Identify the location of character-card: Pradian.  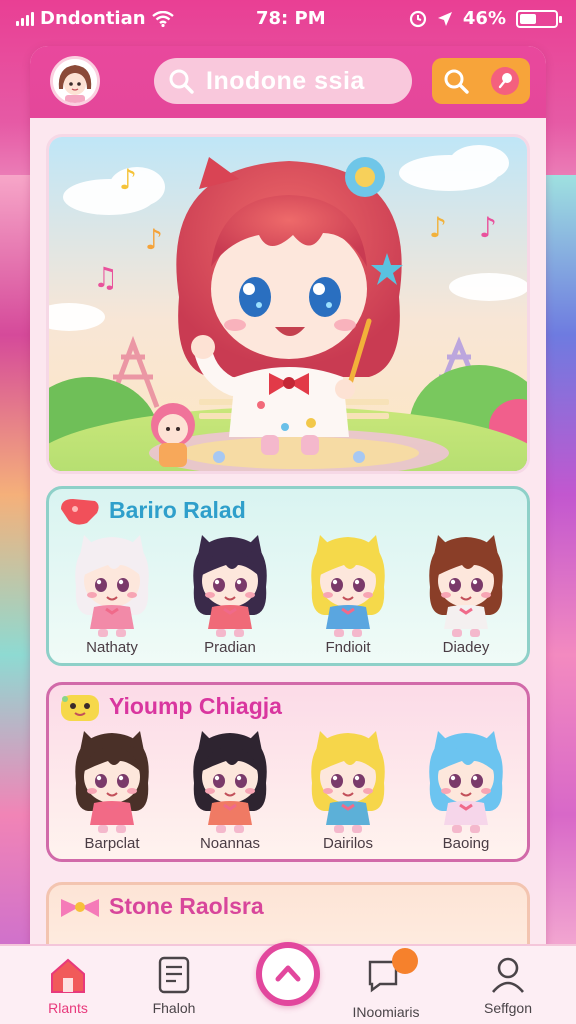
(230, 592).